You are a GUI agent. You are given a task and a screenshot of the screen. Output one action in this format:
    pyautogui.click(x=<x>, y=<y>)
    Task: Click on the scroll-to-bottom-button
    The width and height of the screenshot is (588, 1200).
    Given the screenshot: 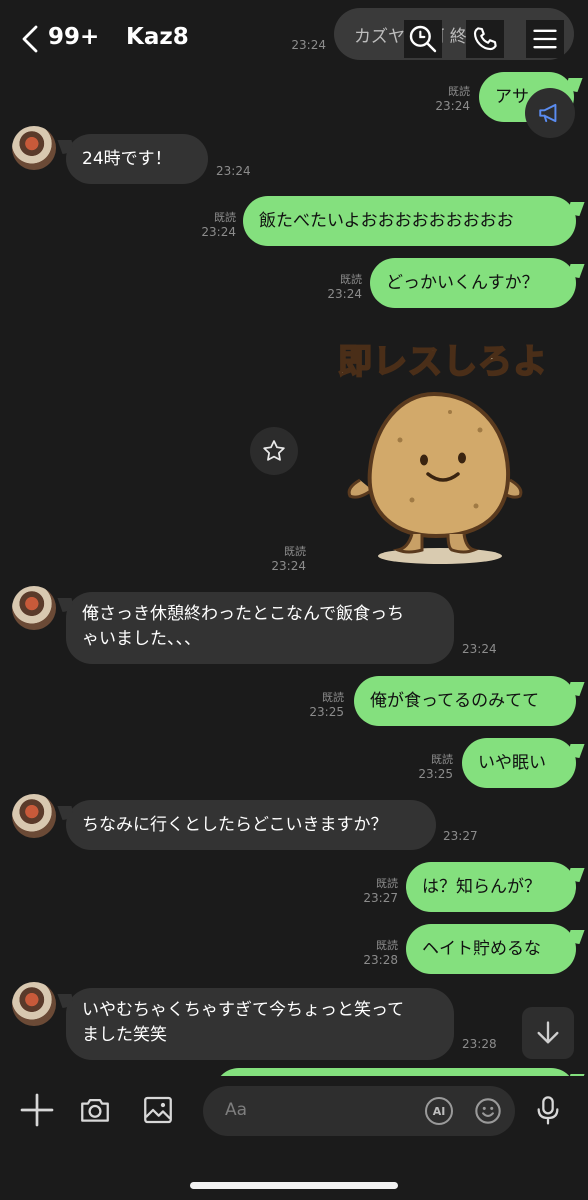 What is the action you would take?
    pyautogui.click(x=548, y=1033)
    